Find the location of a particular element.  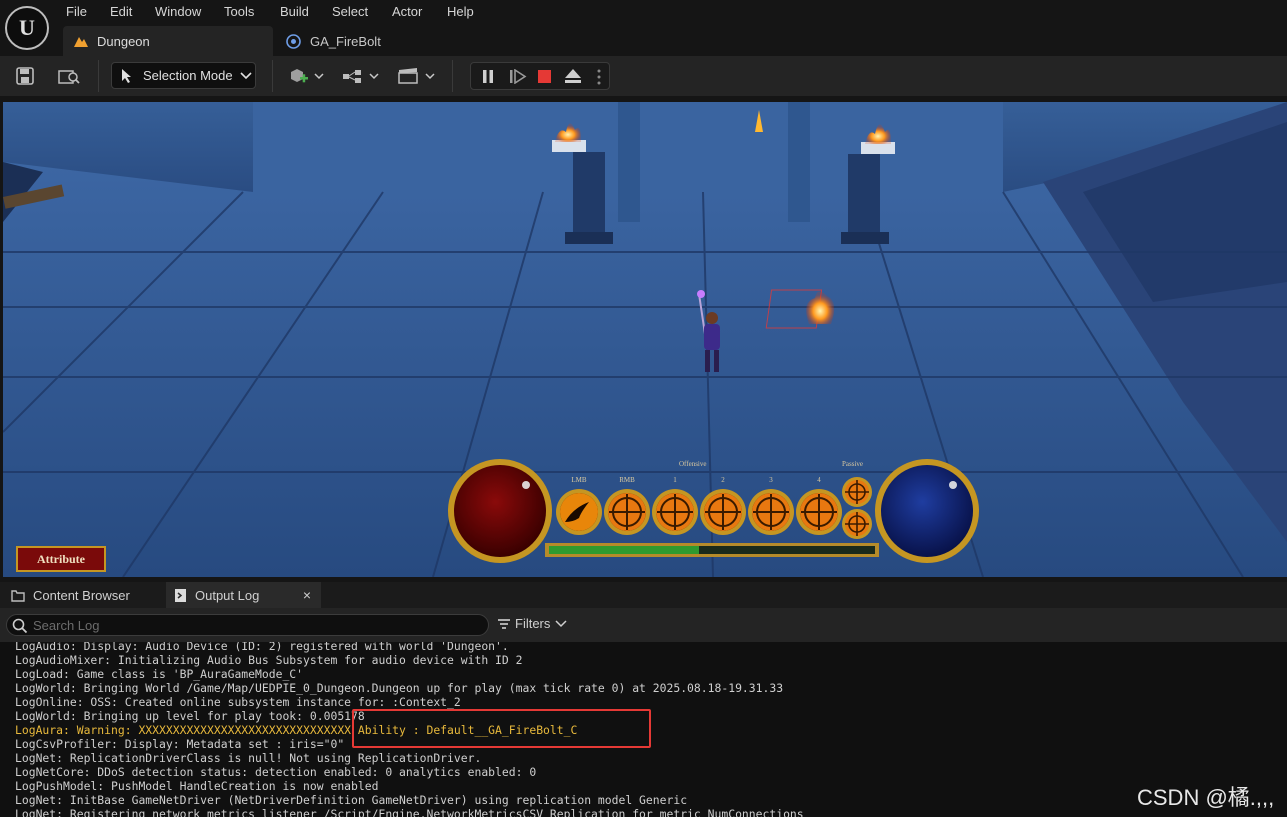

play-controls is located at coordinates (540, 76).